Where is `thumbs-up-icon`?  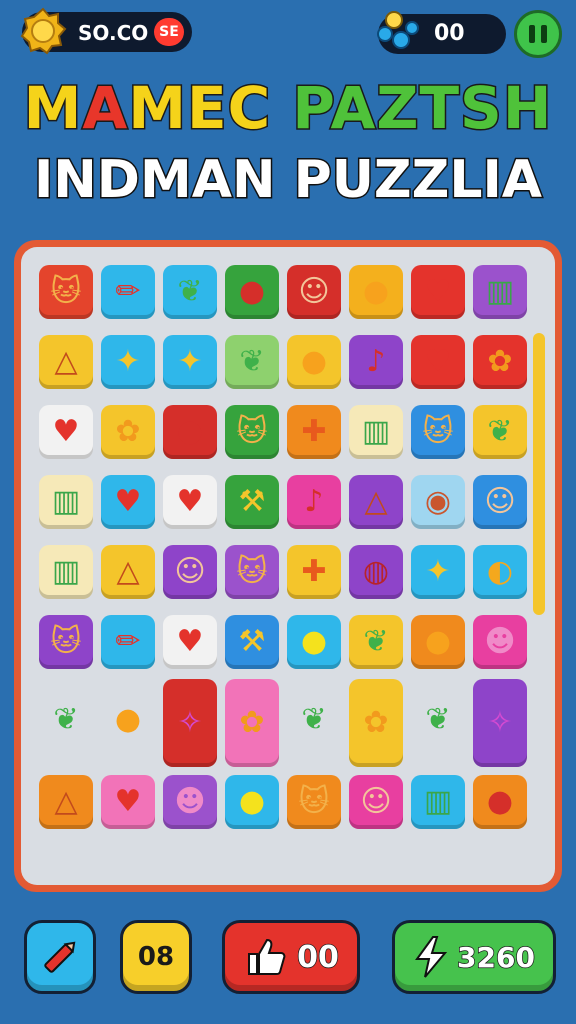 thumbs-up-icon is located at coordinates (267, 956).